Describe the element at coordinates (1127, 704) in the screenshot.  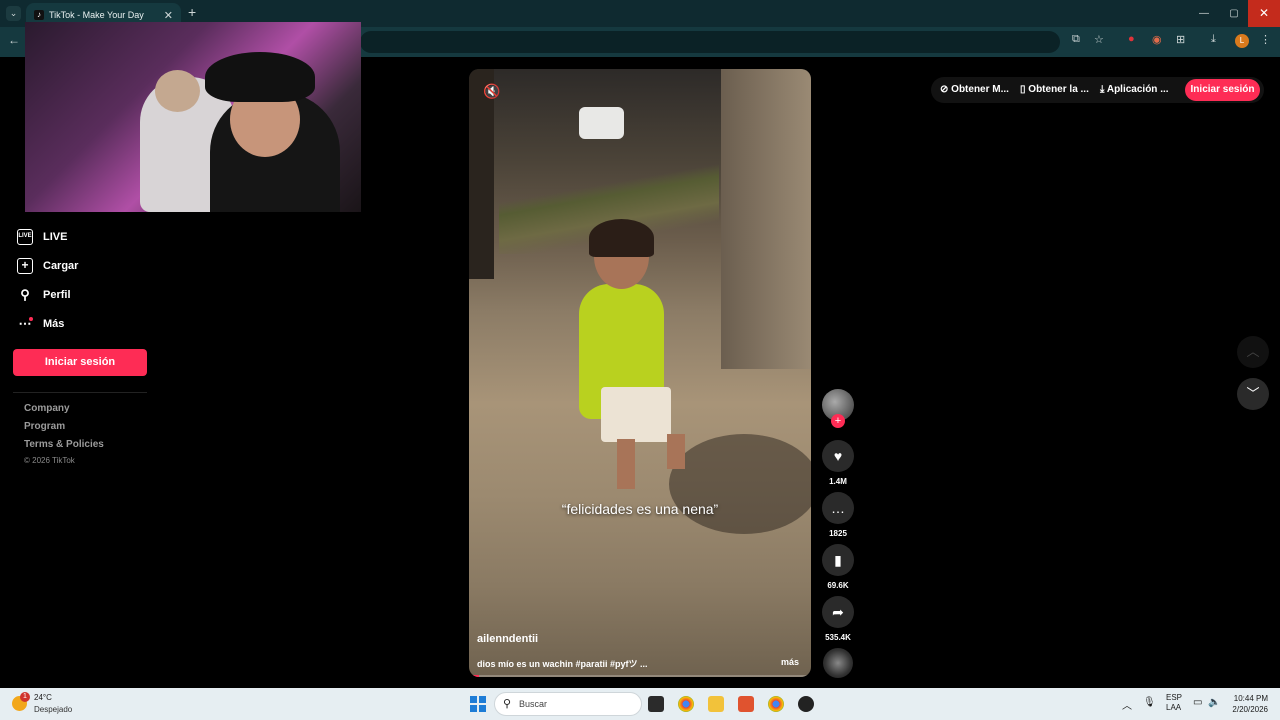
I see `tray-overflow-icon: ︿` at that location.